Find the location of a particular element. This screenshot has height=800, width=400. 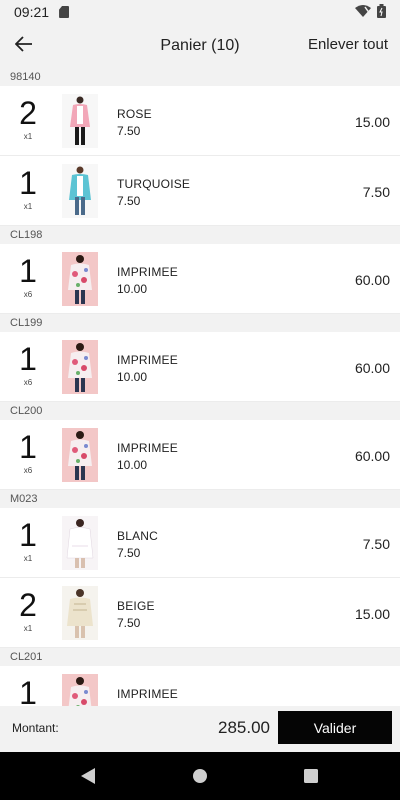

status-time: 09:21 is located at coordinates (32, 12).